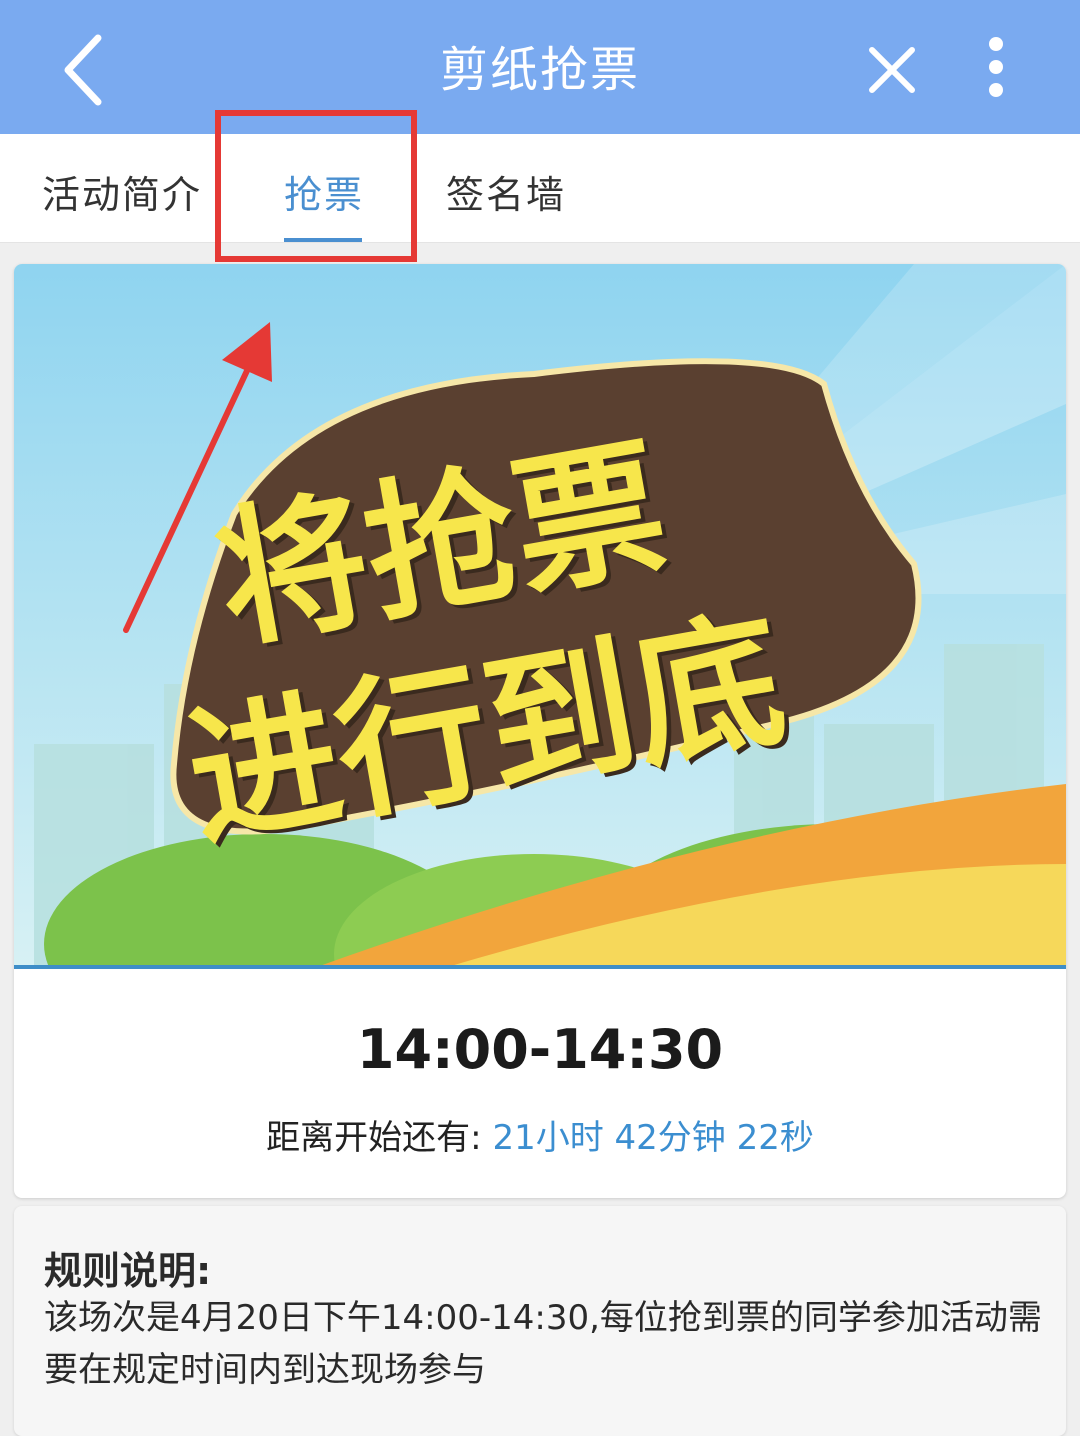  What do you see at coordinates (197, 477) in the screenshot?
I see `annotation-arrow-icon` at bounding box center [197, 477].